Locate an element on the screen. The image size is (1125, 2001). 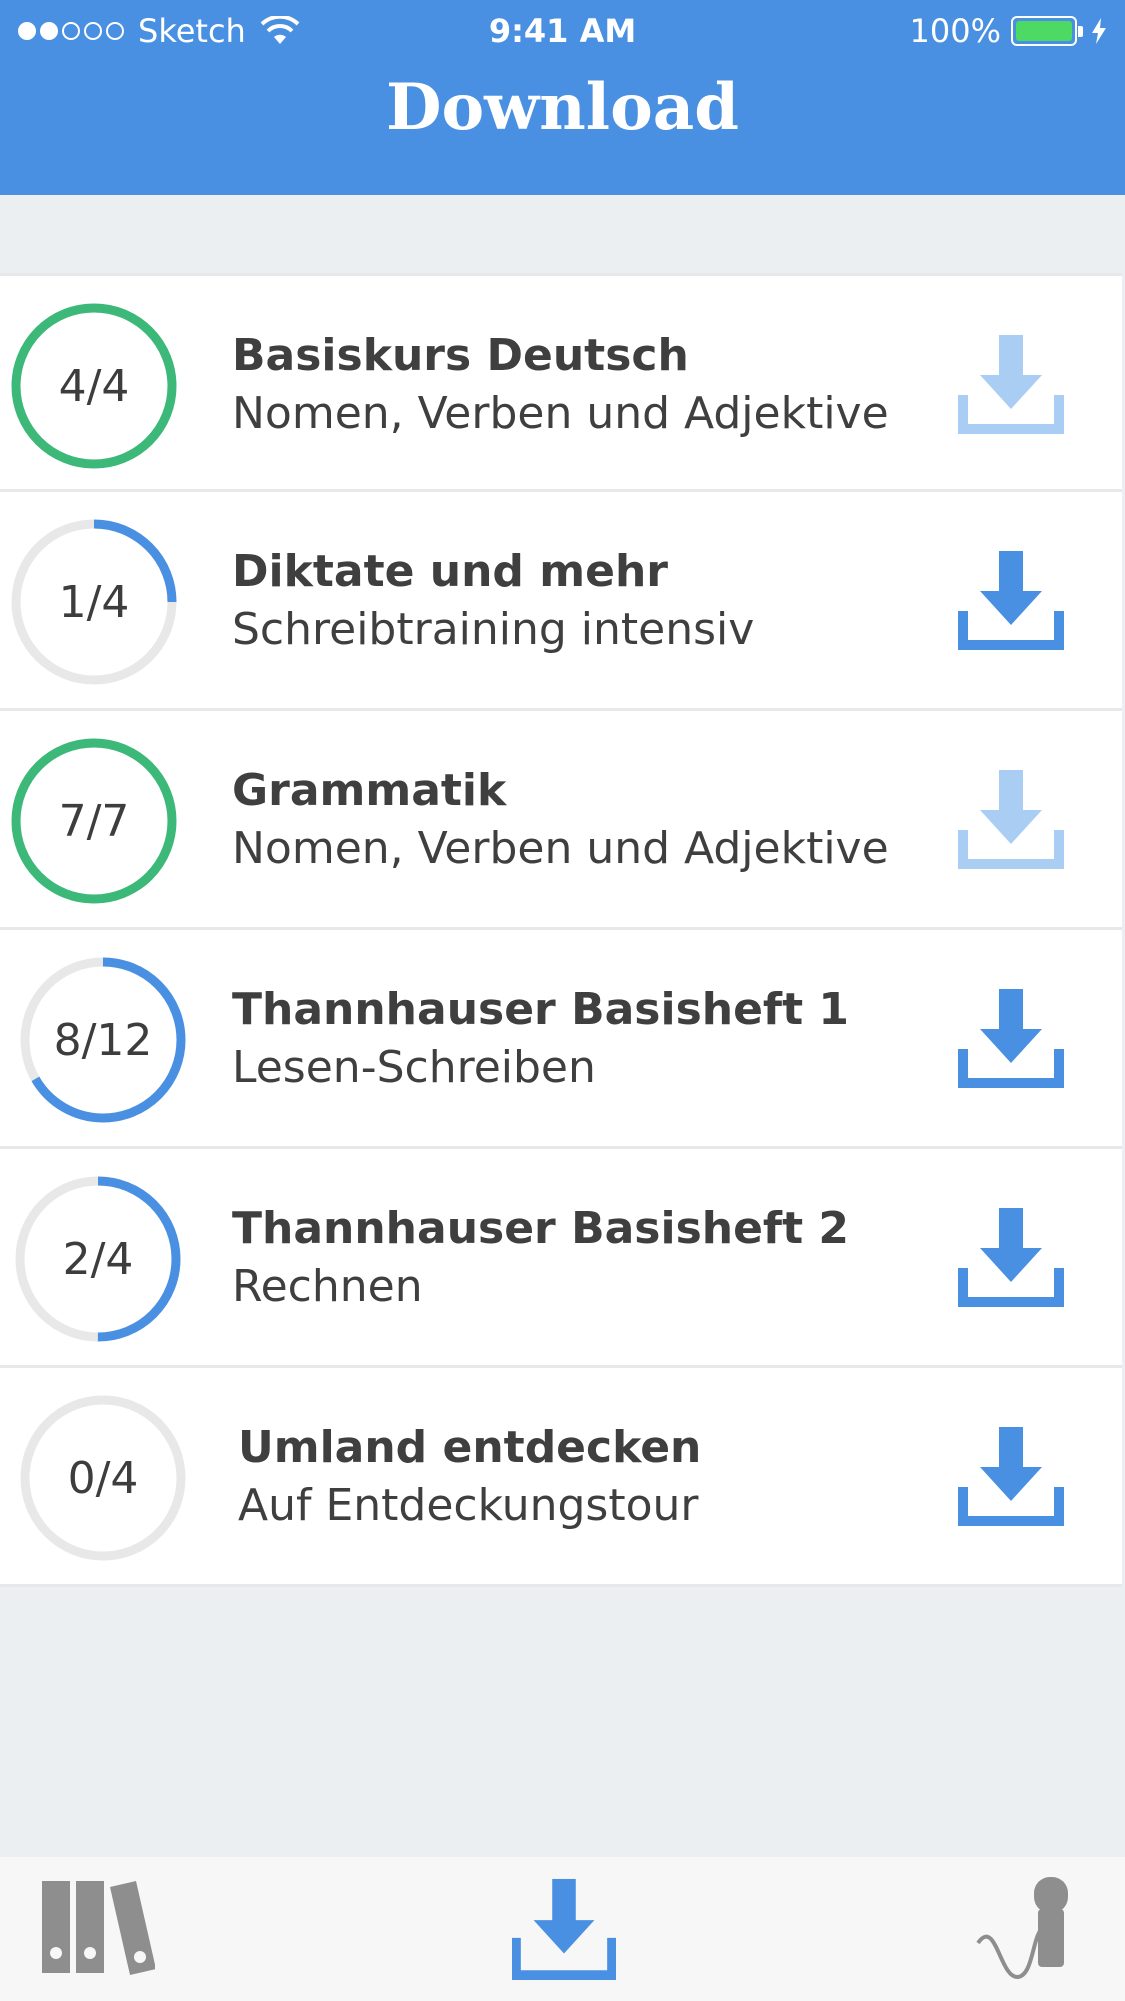
progress-label: 0/4 is located at coordinates (103, 1478).